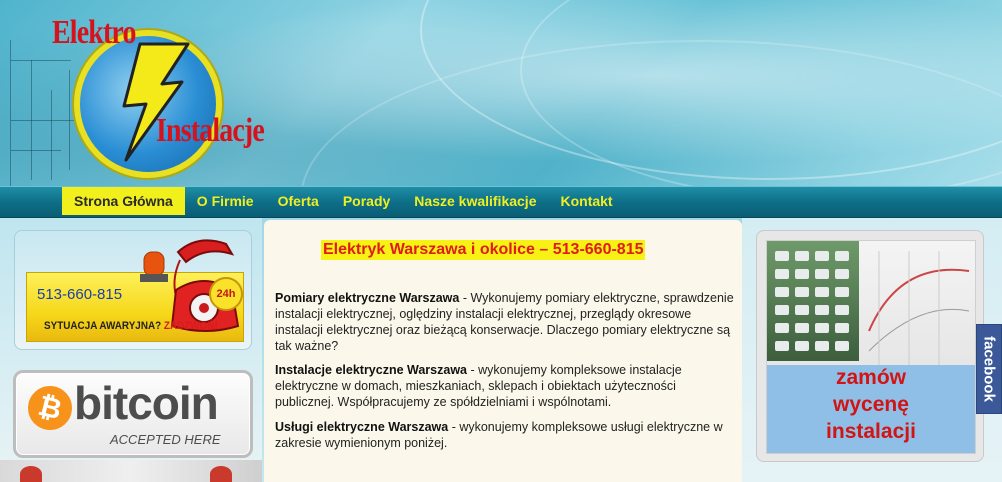  Describe the element at coordinates (210, 131) in the screenshot. I see `logo-text-bottom: Instalacje` at that location.